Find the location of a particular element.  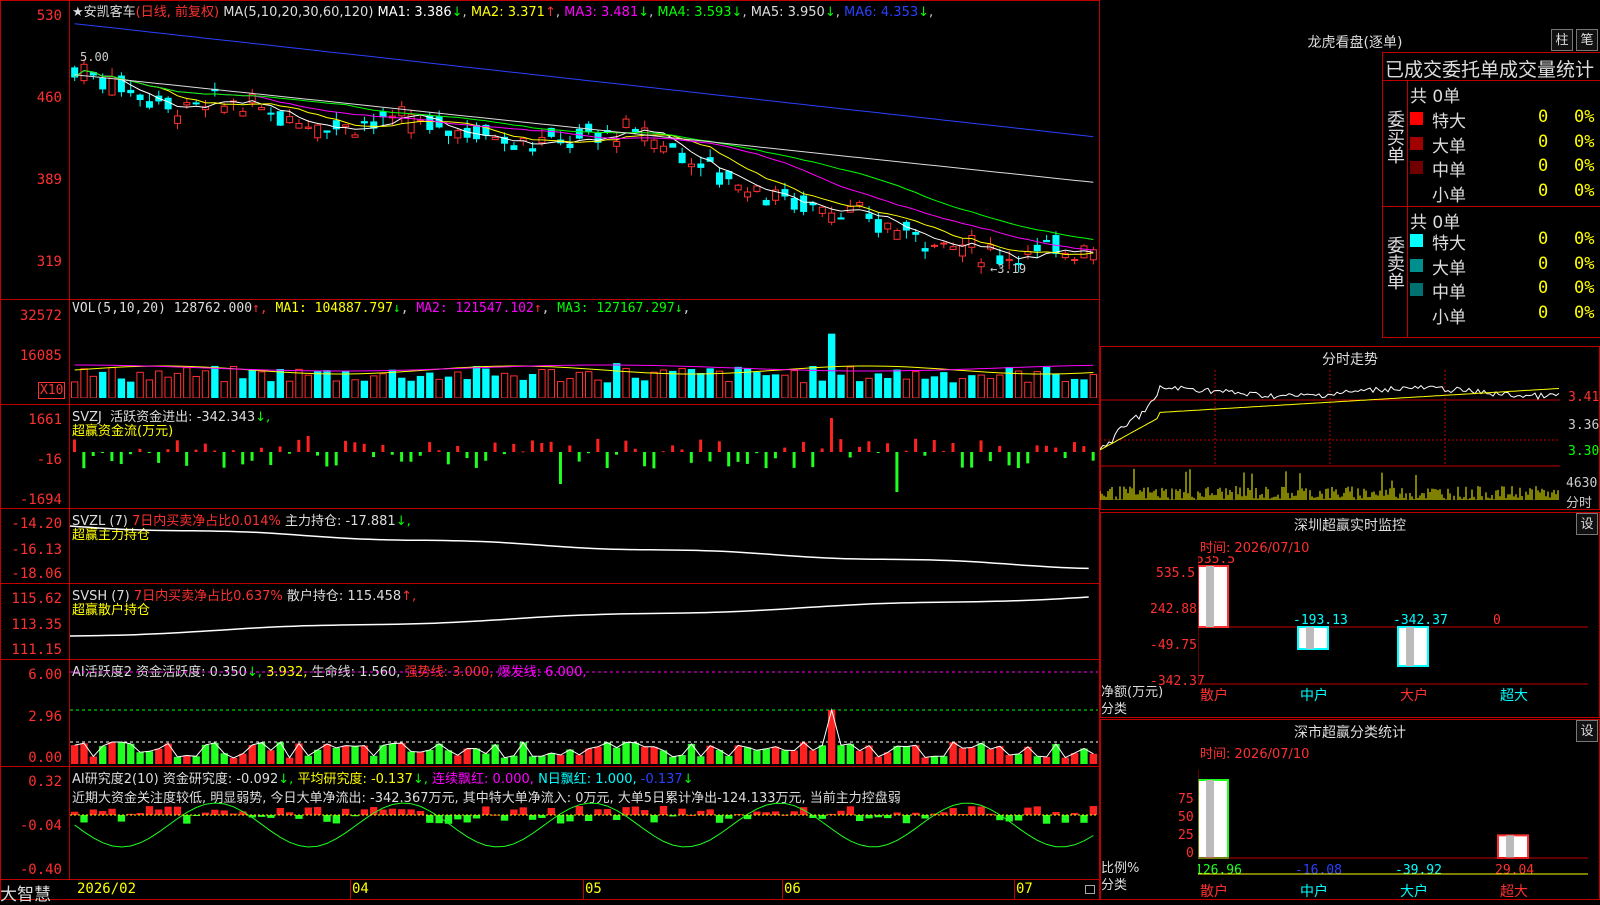

lock-icon is located at coordinates (1090, 889).